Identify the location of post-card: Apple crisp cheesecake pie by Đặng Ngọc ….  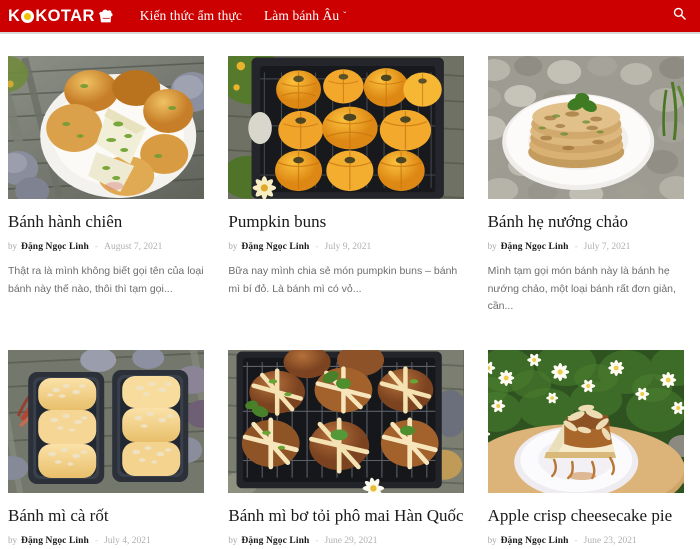
(590, 437).